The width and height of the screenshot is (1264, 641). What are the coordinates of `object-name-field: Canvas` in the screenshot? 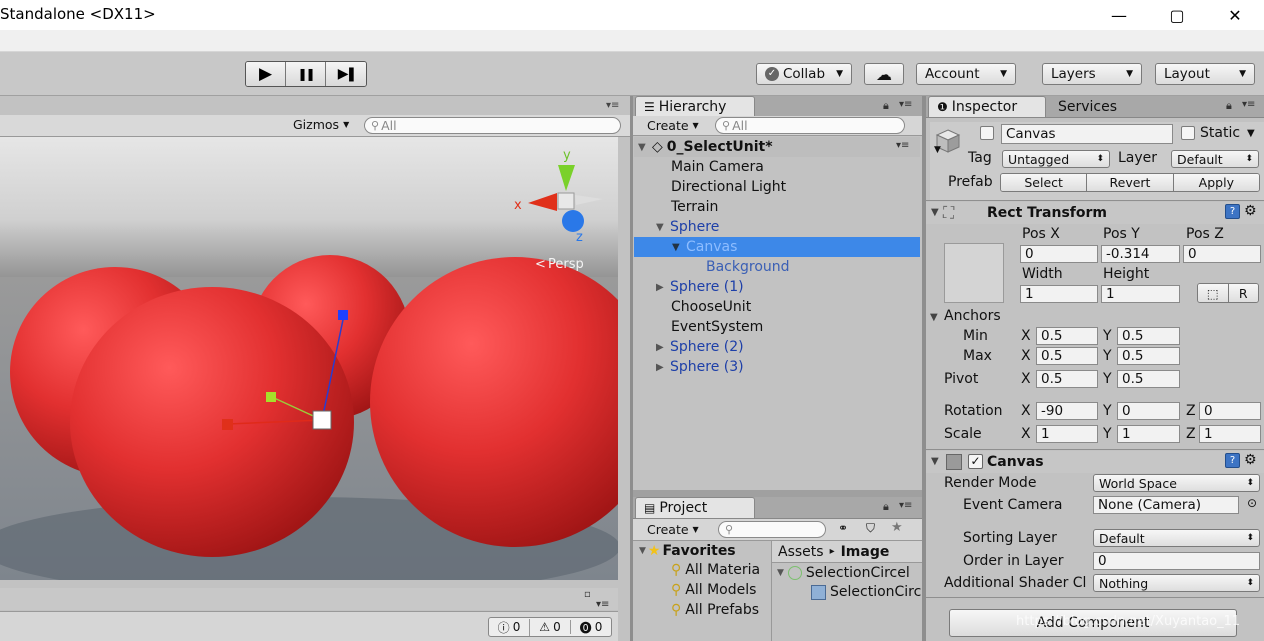 It's located at (1087, 134).